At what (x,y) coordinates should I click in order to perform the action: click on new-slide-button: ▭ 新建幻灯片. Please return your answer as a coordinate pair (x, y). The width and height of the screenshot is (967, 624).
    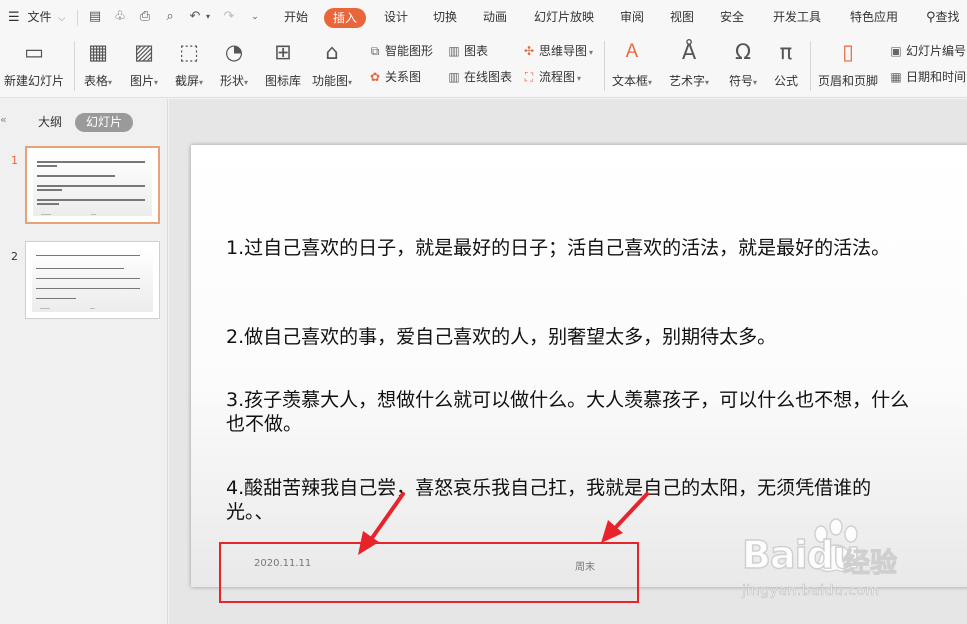
    Looking at the image, I should click on (34, 64).